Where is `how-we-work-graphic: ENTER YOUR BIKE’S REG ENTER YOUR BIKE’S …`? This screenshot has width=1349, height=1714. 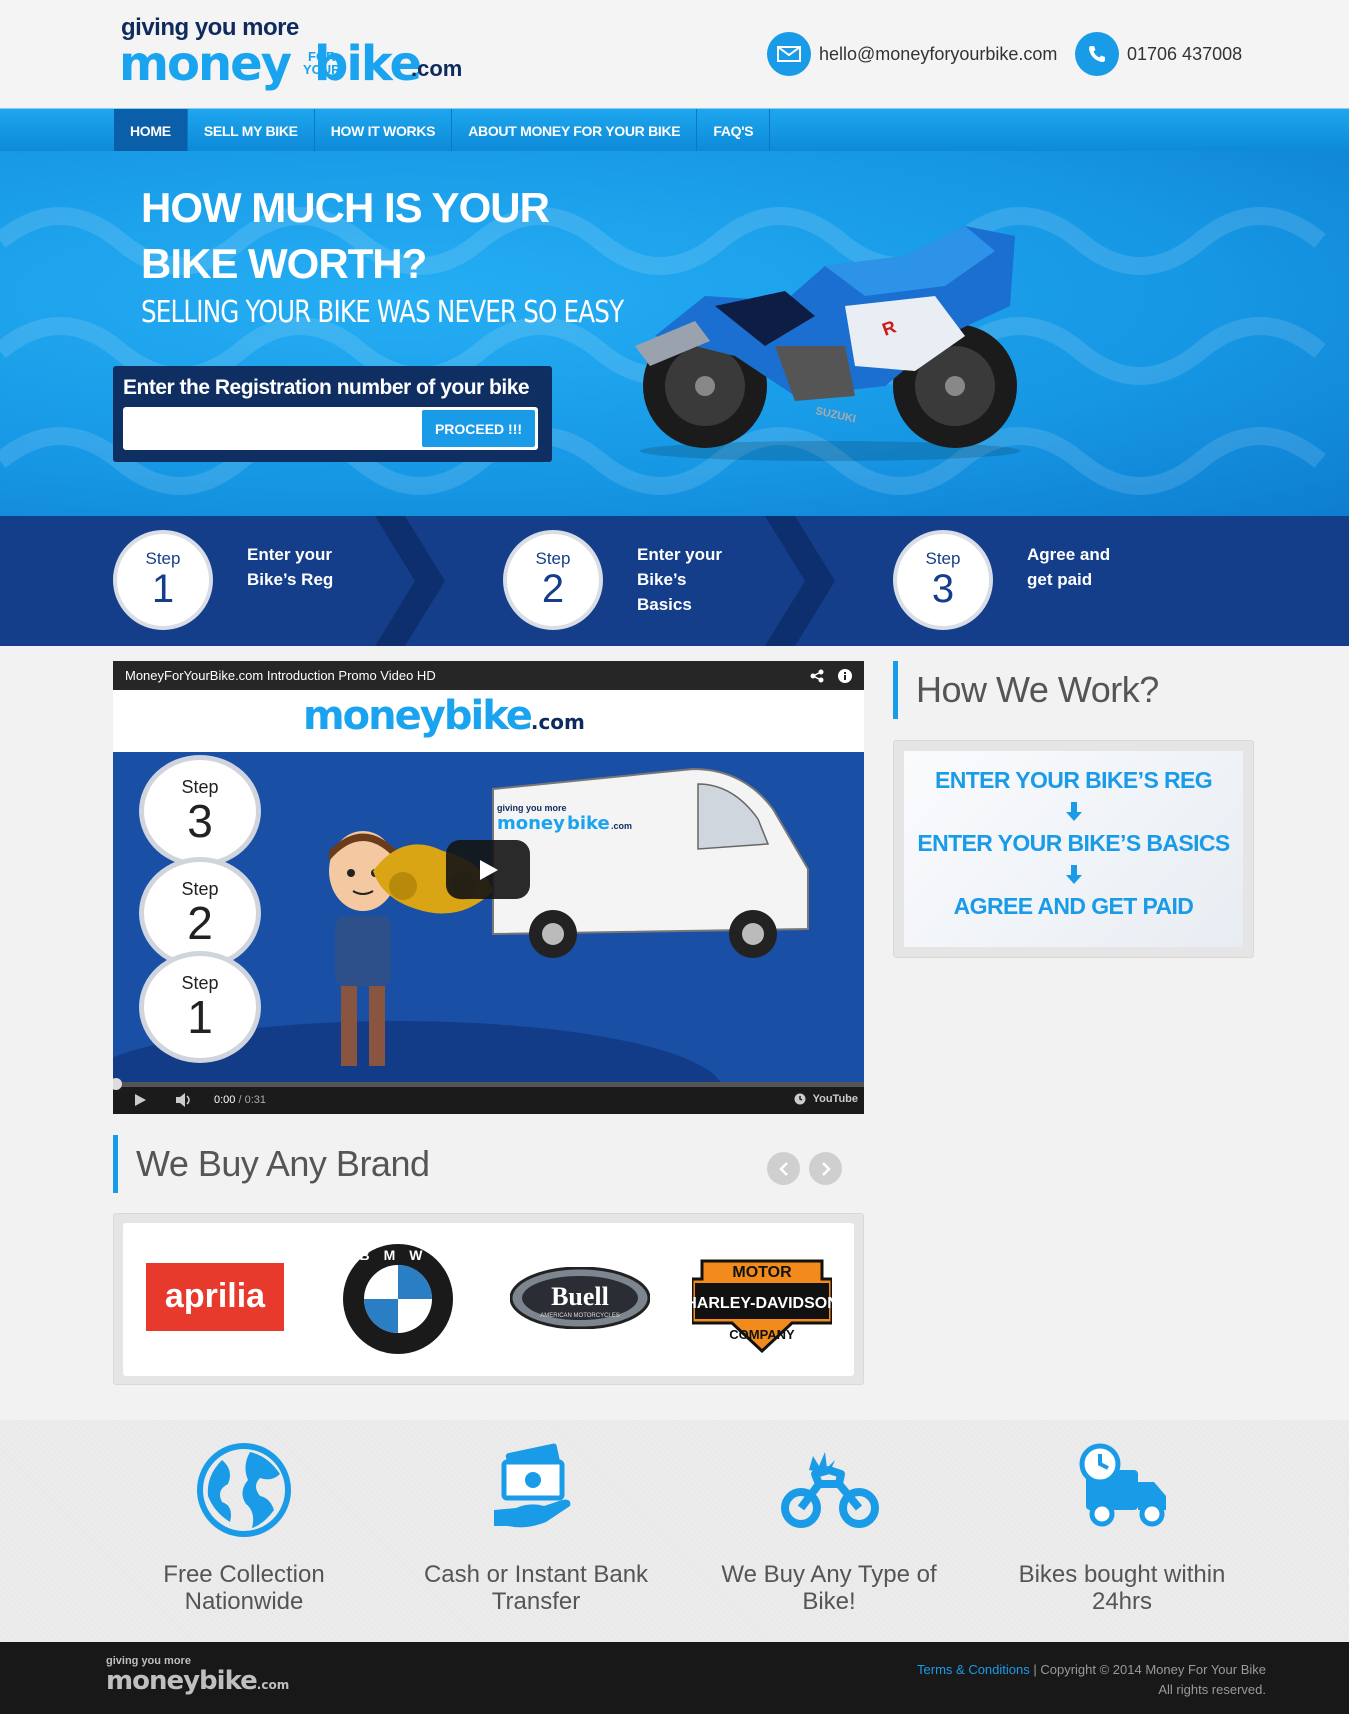
how-we-work-graphic: ENTER YOUR BIKE’S REG ENTER YOUR BIKE’S … is located at coordinates (1073, 849).